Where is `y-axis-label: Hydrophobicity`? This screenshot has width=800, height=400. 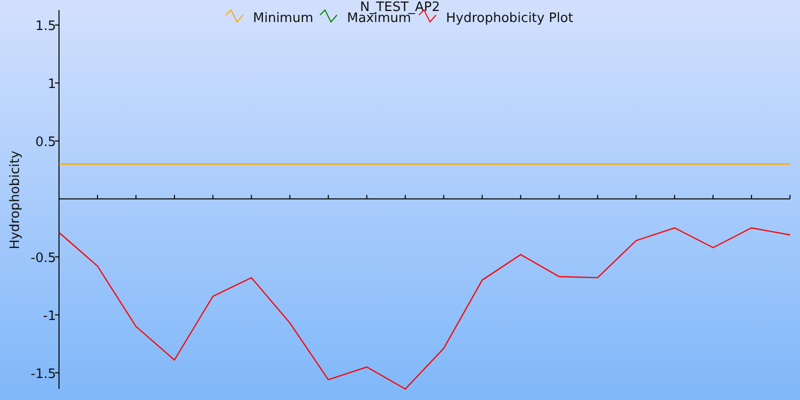
y-axis-label: Hydrophobicity is located at coordinates (15, 200).